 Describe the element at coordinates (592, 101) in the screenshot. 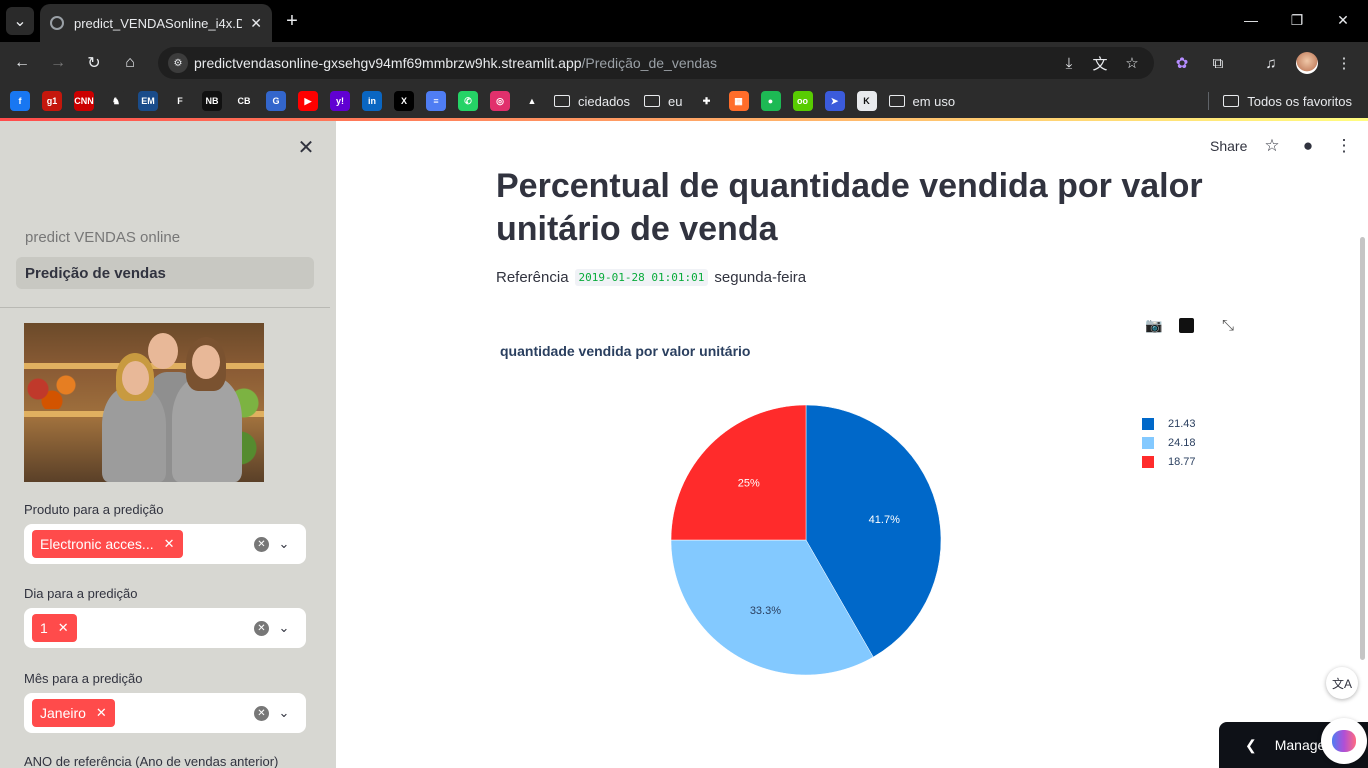

I see `bookmark-folder: ciedados` at that location.